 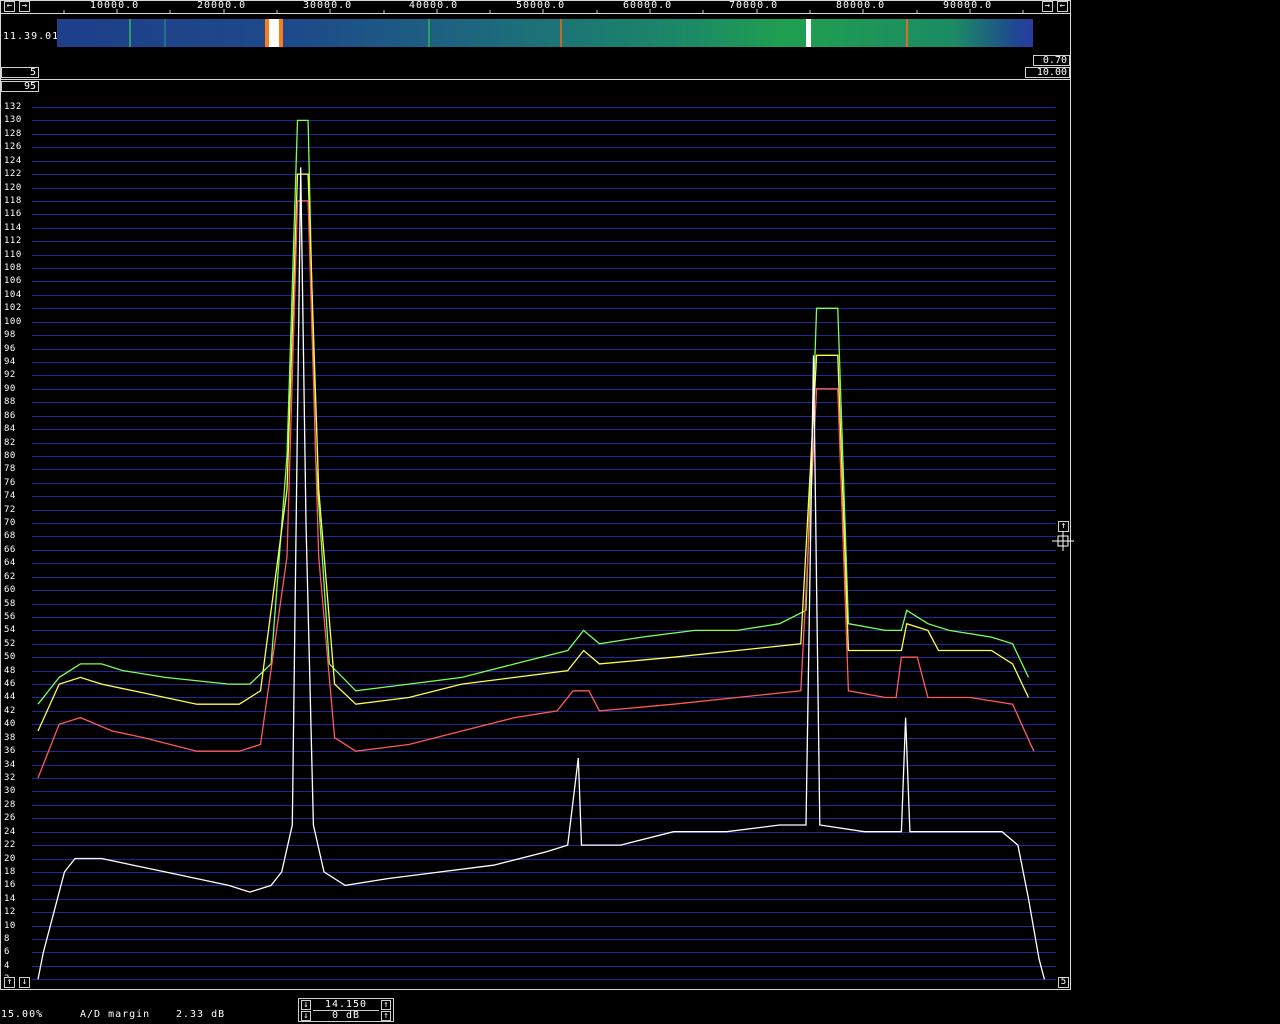 I want to click on y-tick-label: 30, so click(x=10, y=790).